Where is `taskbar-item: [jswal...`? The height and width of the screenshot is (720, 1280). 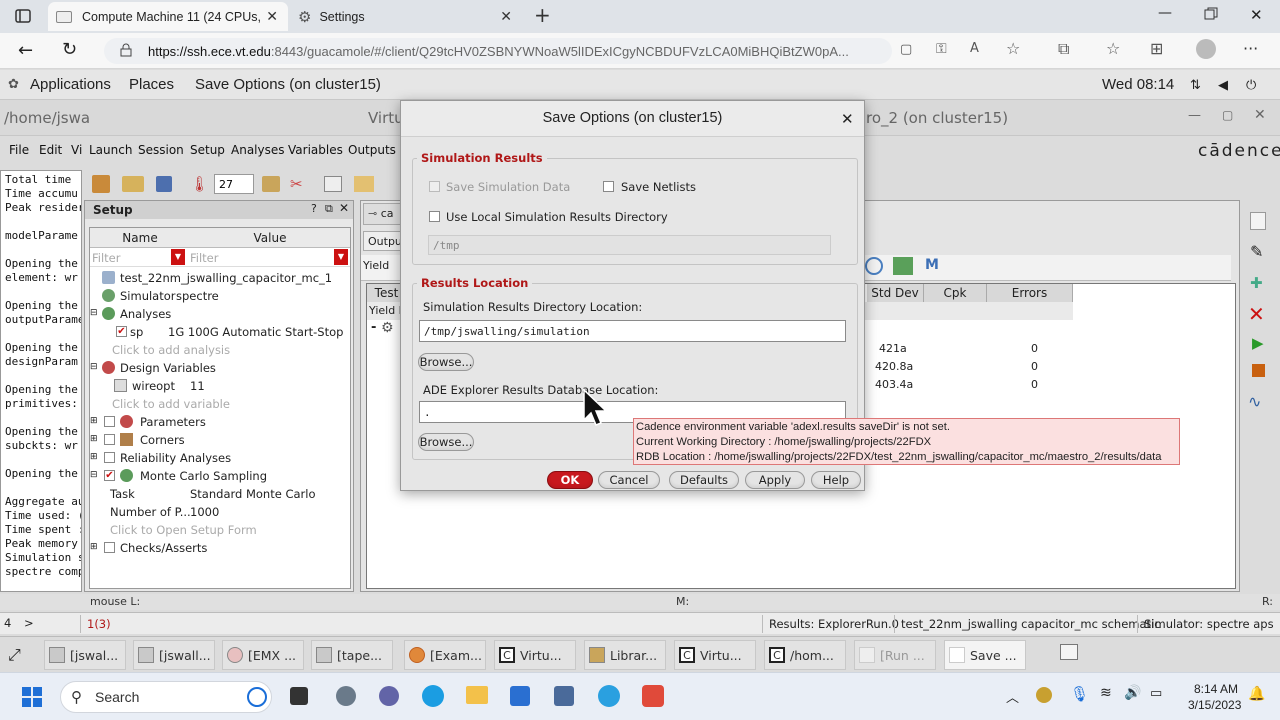 taskbar-item: [jswal... is located at coordinates (85, 655).